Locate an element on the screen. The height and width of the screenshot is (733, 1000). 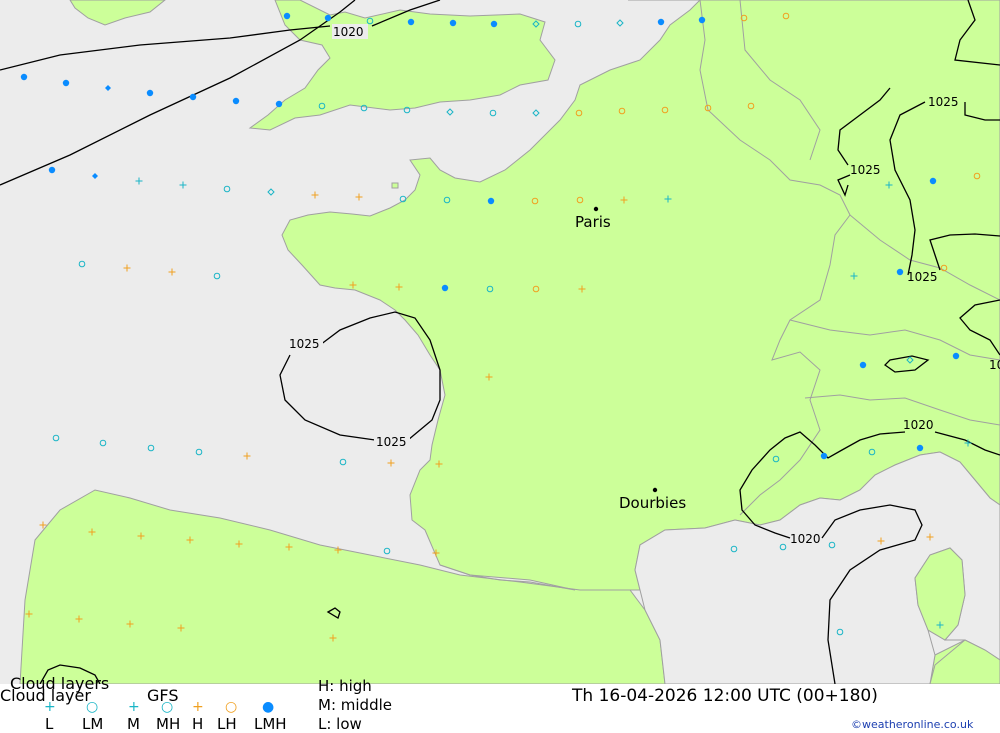
city-label-dourbies: Dourbies is located at coordinates (652, 503).